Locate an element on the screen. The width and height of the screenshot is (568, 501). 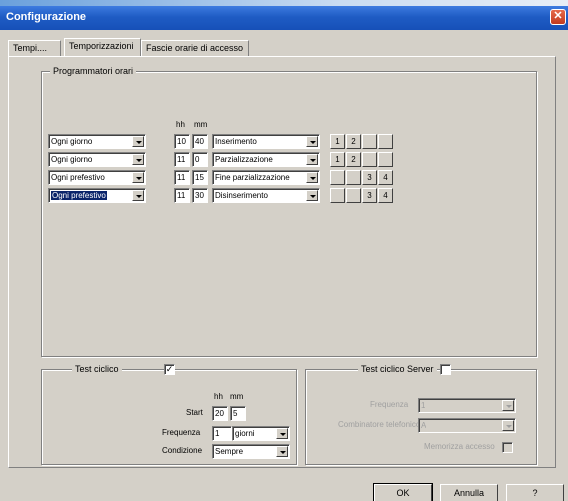
action-value: Fine parzializzazione is located at coordinates (252, 177).